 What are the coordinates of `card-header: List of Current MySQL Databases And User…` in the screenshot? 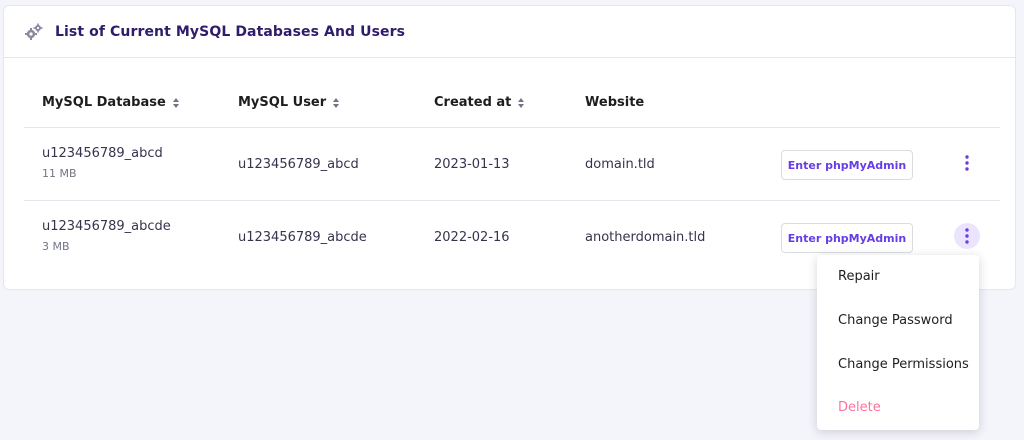 It's located at (509, 32).